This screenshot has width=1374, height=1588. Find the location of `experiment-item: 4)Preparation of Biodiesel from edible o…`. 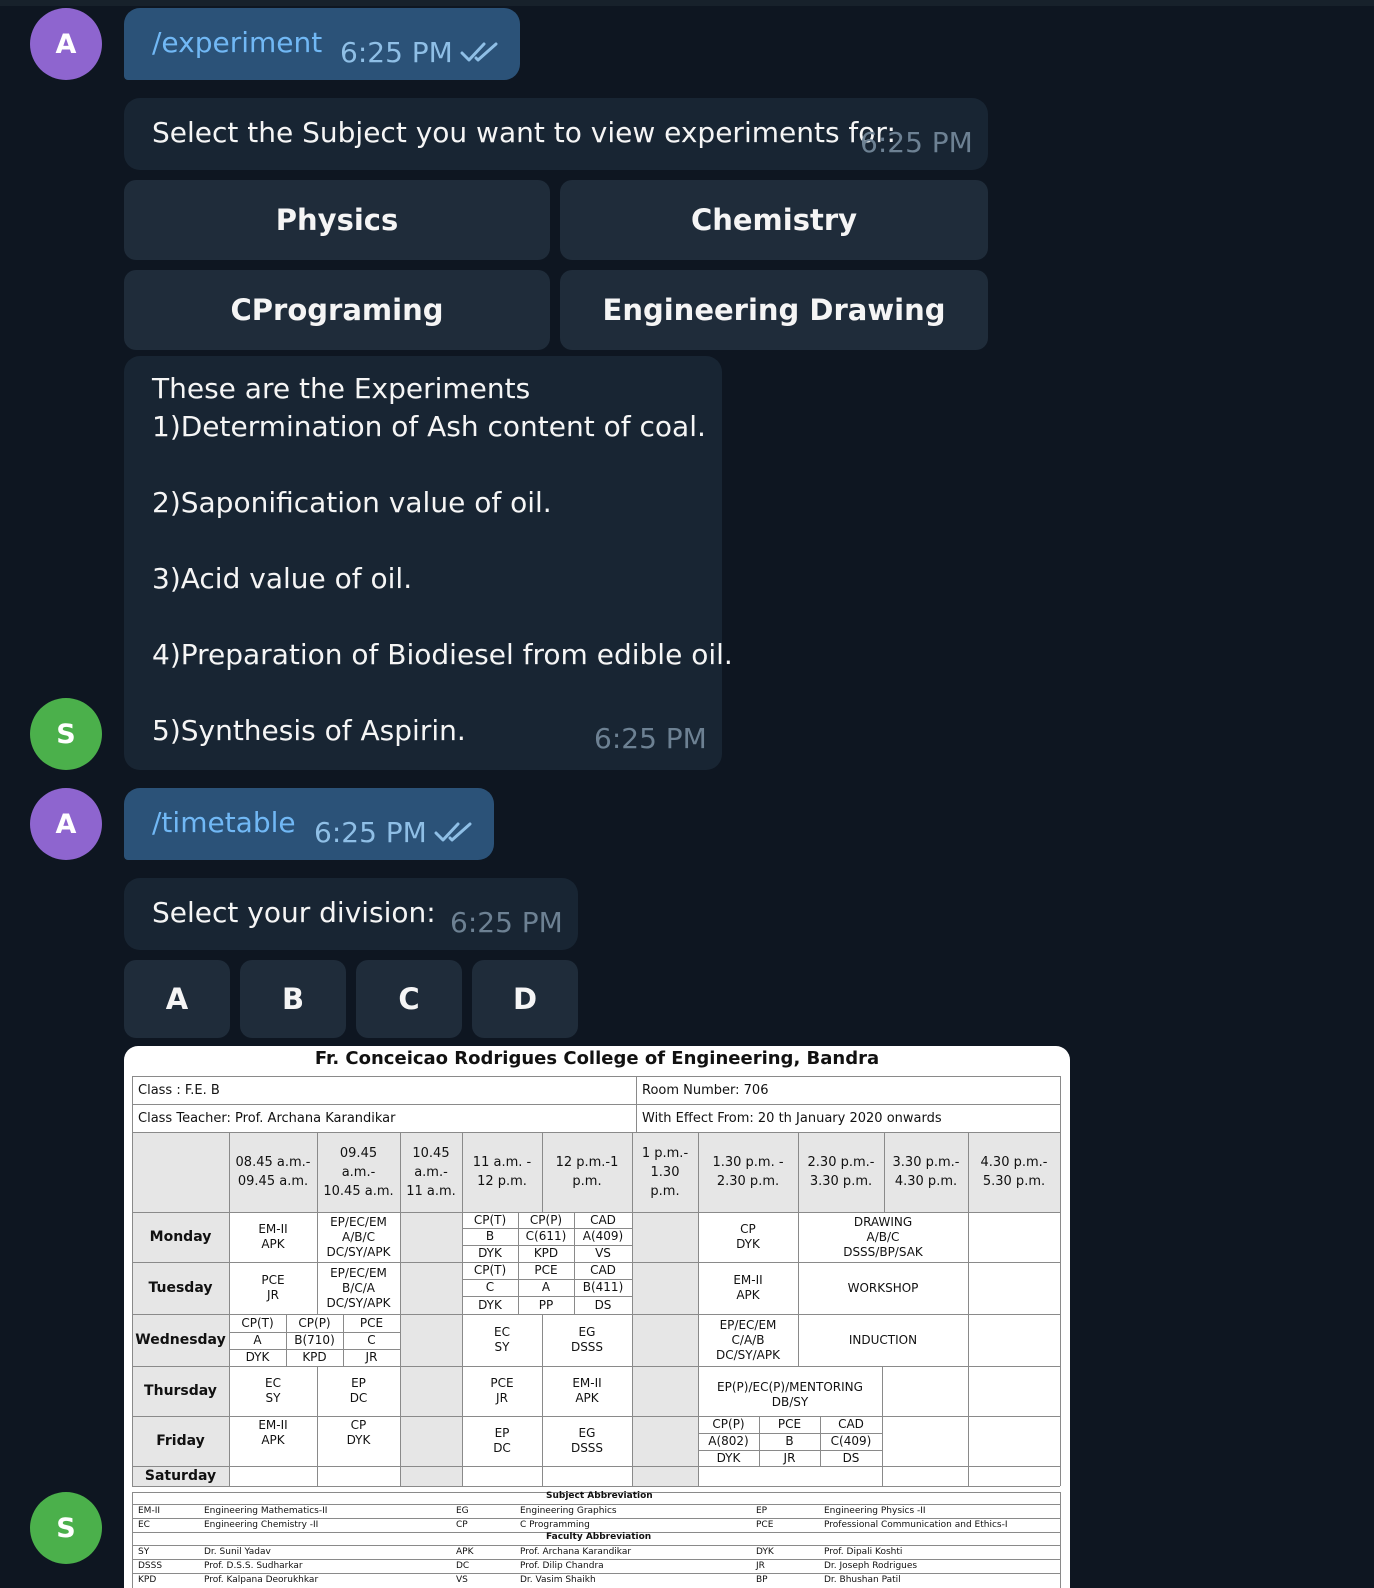

experiment-item: 4)Preparation of Biodiesel from edible o… is located at coordinates (442, 654).